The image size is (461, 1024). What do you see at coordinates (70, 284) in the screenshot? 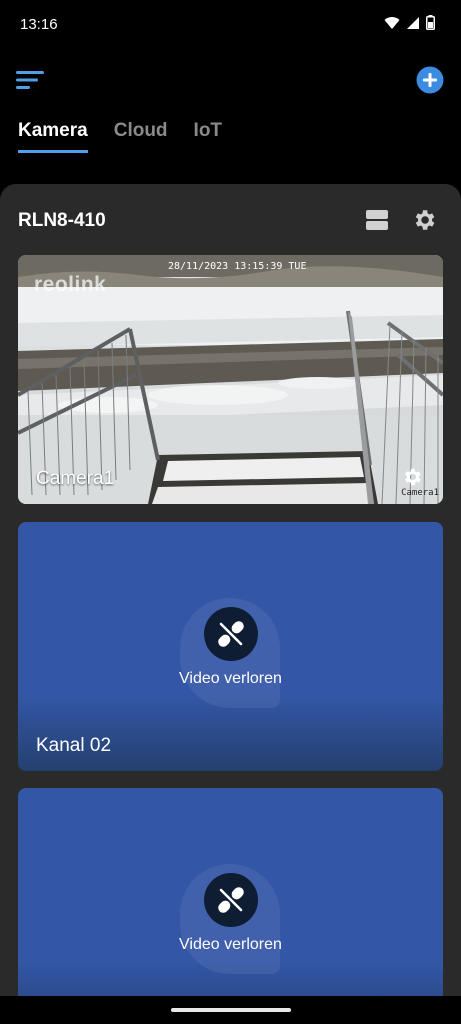
I see `osd-logo: reolink` at bounding box center [70, 284].